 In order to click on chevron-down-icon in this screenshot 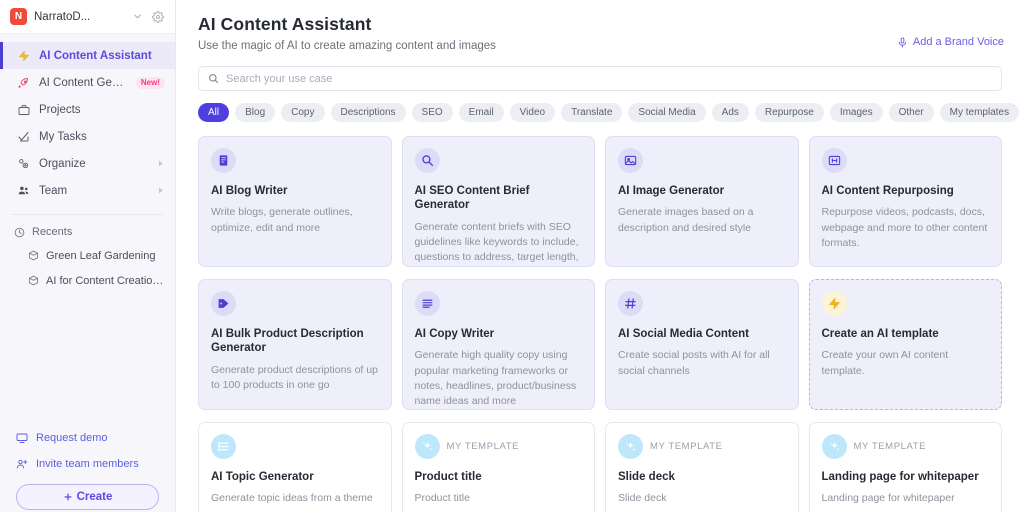, I will do `click(137, 17)`.